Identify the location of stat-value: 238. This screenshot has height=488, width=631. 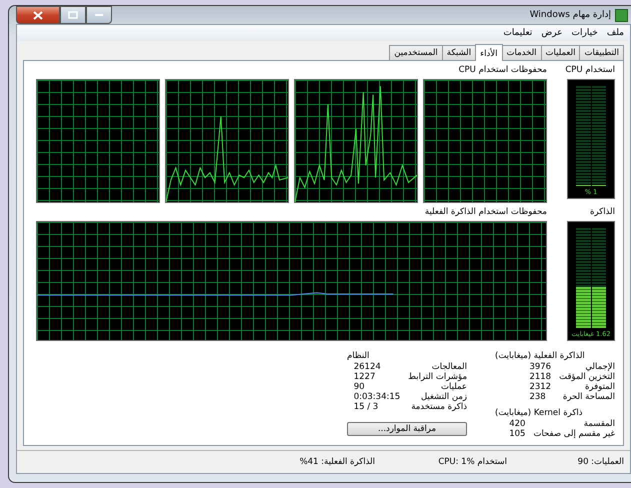
(538, 397).